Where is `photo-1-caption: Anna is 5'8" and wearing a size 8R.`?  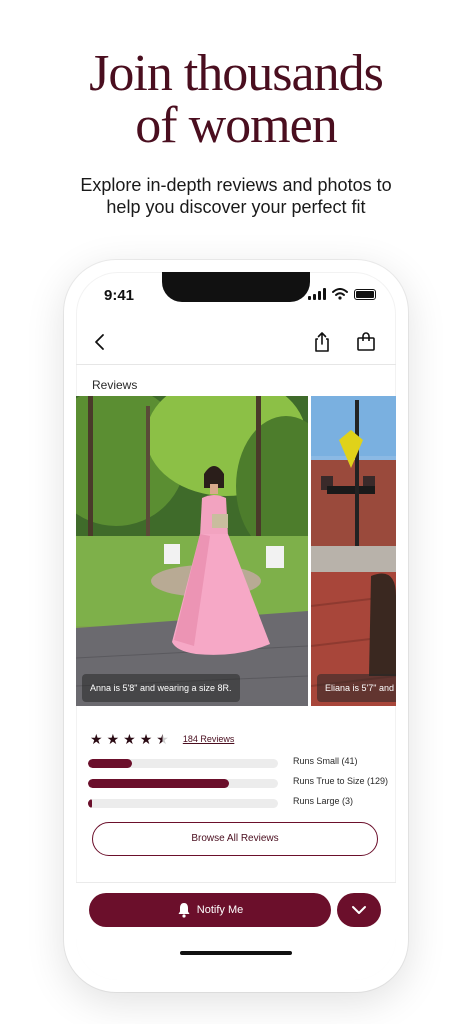 photo-1-caption: Anna is 5'8" and wearing a size 8R. is located at coordinates (161, 688).